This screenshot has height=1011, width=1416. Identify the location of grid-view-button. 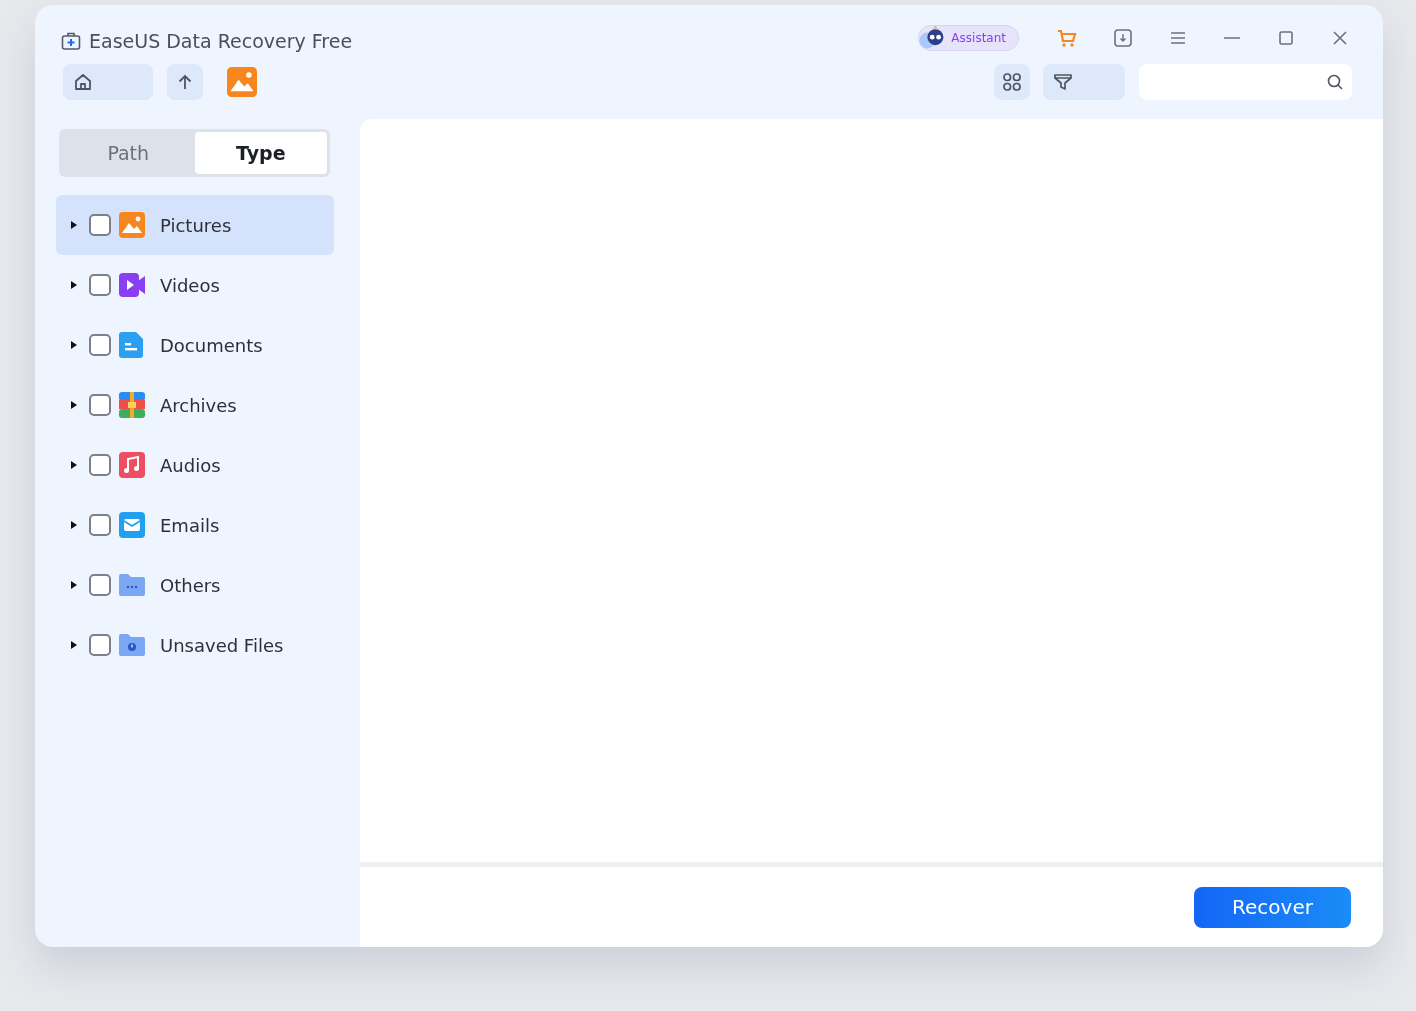
(1012, 82).